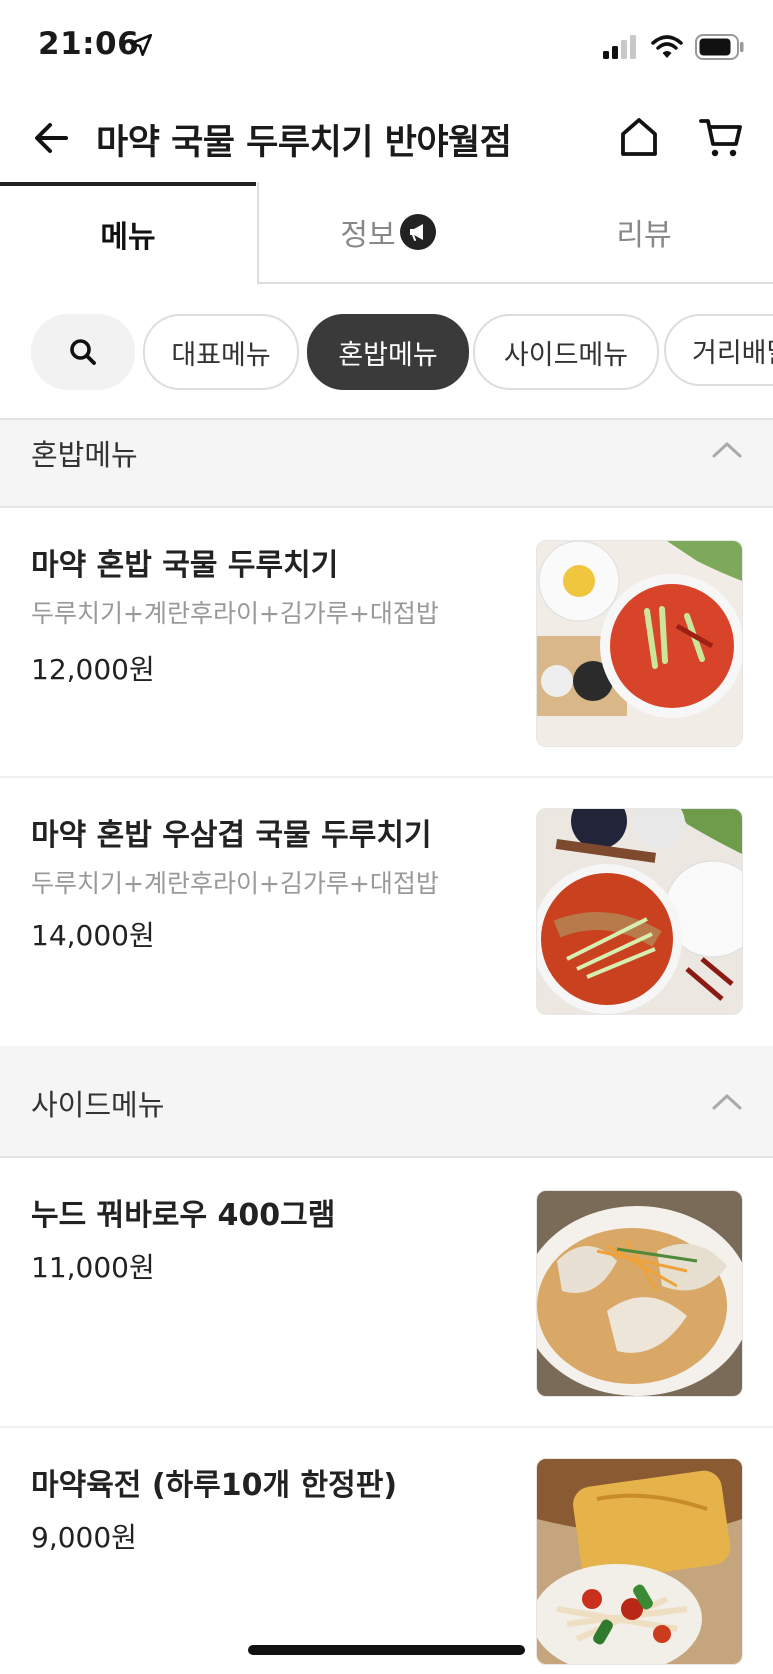 This screenshot has width=773, height=1674. Describe the element at coordinates (221, 355) in the screenshot. I see `chip-label: 대표메뉴` at that location.